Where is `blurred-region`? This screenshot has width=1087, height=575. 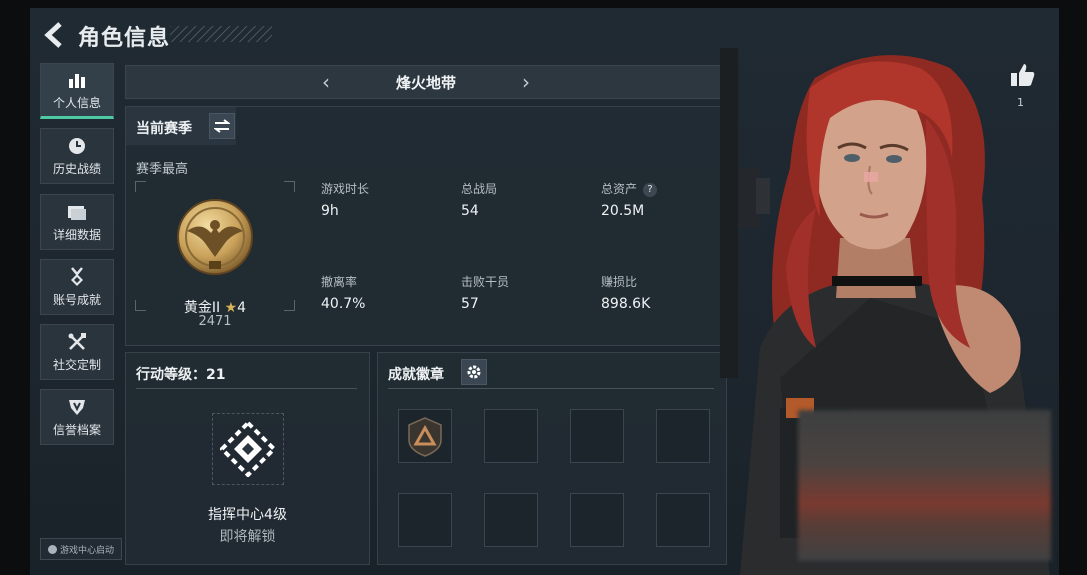
blurred-region is located at coordinates (924, 485).